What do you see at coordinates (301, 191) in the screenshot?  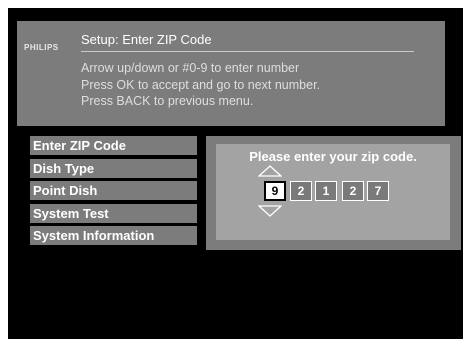 I see `zip-digit-2: 2` at bounding box center [301, 191].